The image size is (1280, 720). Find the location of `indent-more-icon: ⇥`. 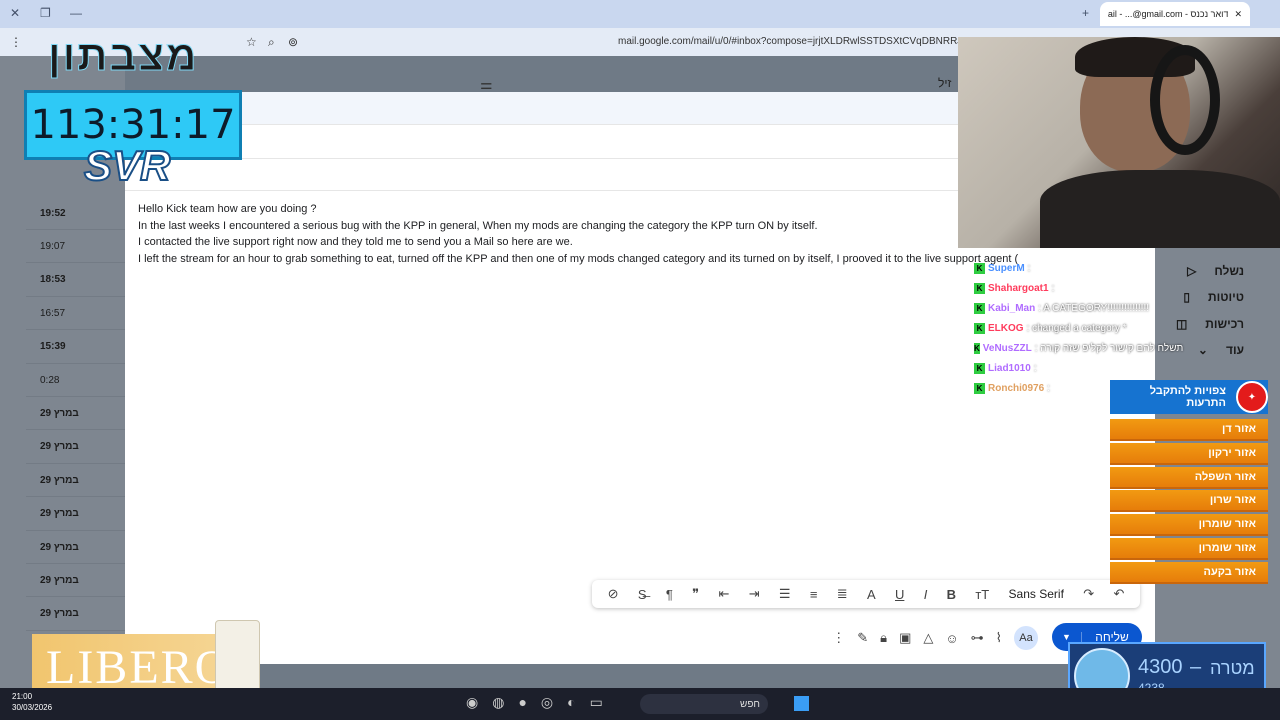

indent-more-icon: ⇥ is located at coordinates (754, 594).